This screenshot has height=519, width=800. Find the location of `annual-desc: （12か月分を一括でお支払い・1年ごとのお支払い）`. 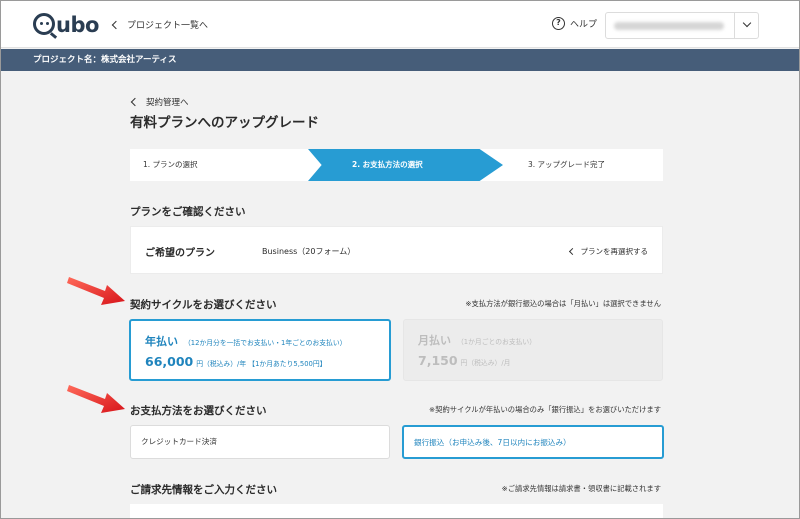

annual-desc: （12か月分を一括でお支払い・1年ごとのお支払い） is located at coordinates (265, 343).